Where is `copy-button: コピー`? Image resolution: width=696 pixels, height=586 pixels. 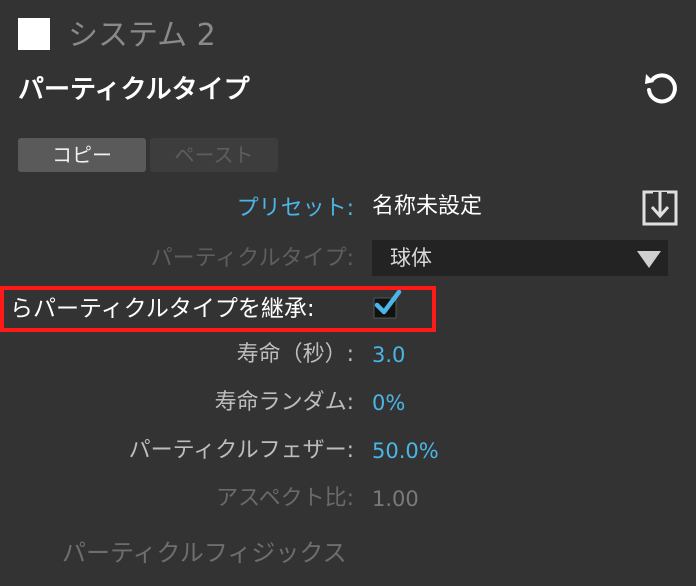
copy-button: コピー is located at coordinates (82, 155).